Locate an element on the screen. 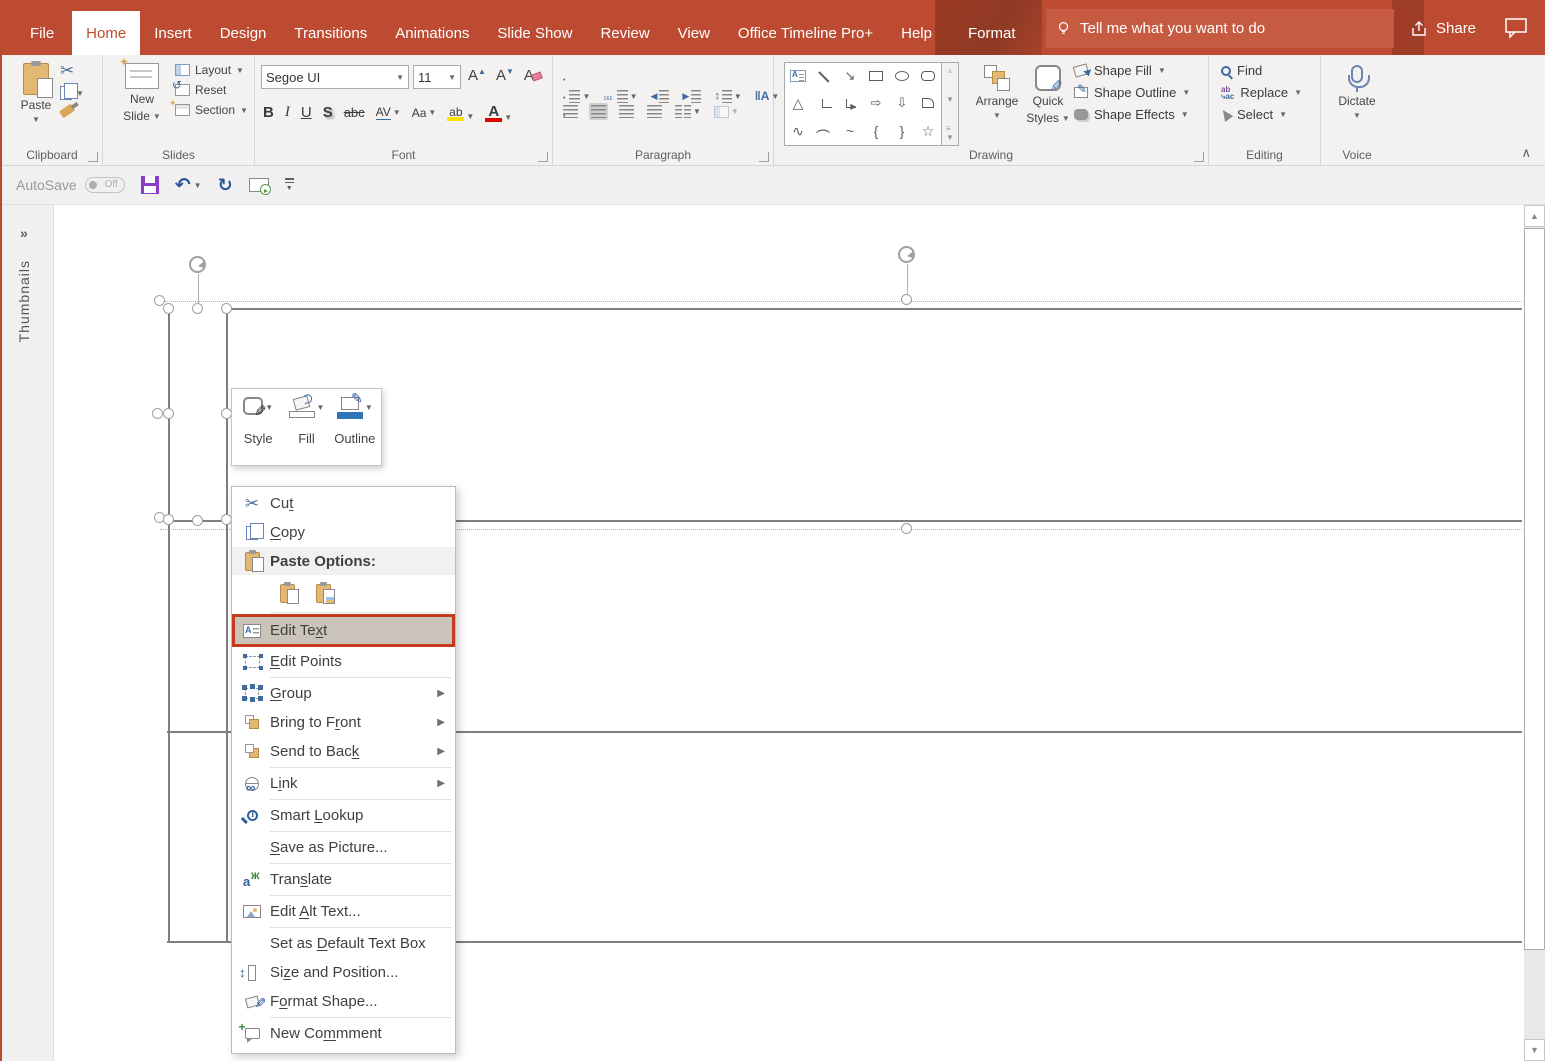 Image resolution: width=1545 pixels, height=1061 pixels. tab-animations: Animations is located at coordinates (432, 33).